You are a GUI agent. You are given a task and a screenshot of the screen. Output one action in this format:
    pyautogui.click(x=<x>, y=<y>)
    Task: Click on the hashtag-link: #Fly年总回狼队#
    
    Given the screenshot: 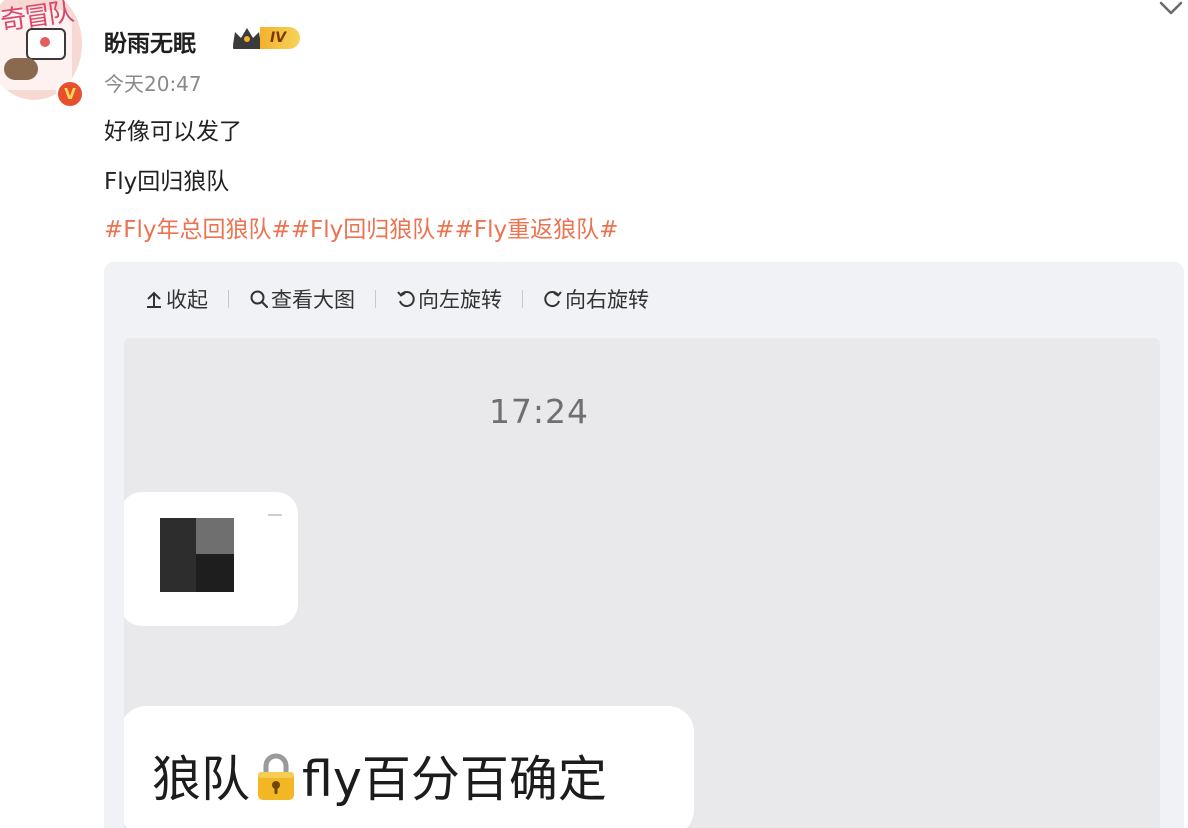 What is the action you would take?
    pyautogui.click(x=197, y=230)
    